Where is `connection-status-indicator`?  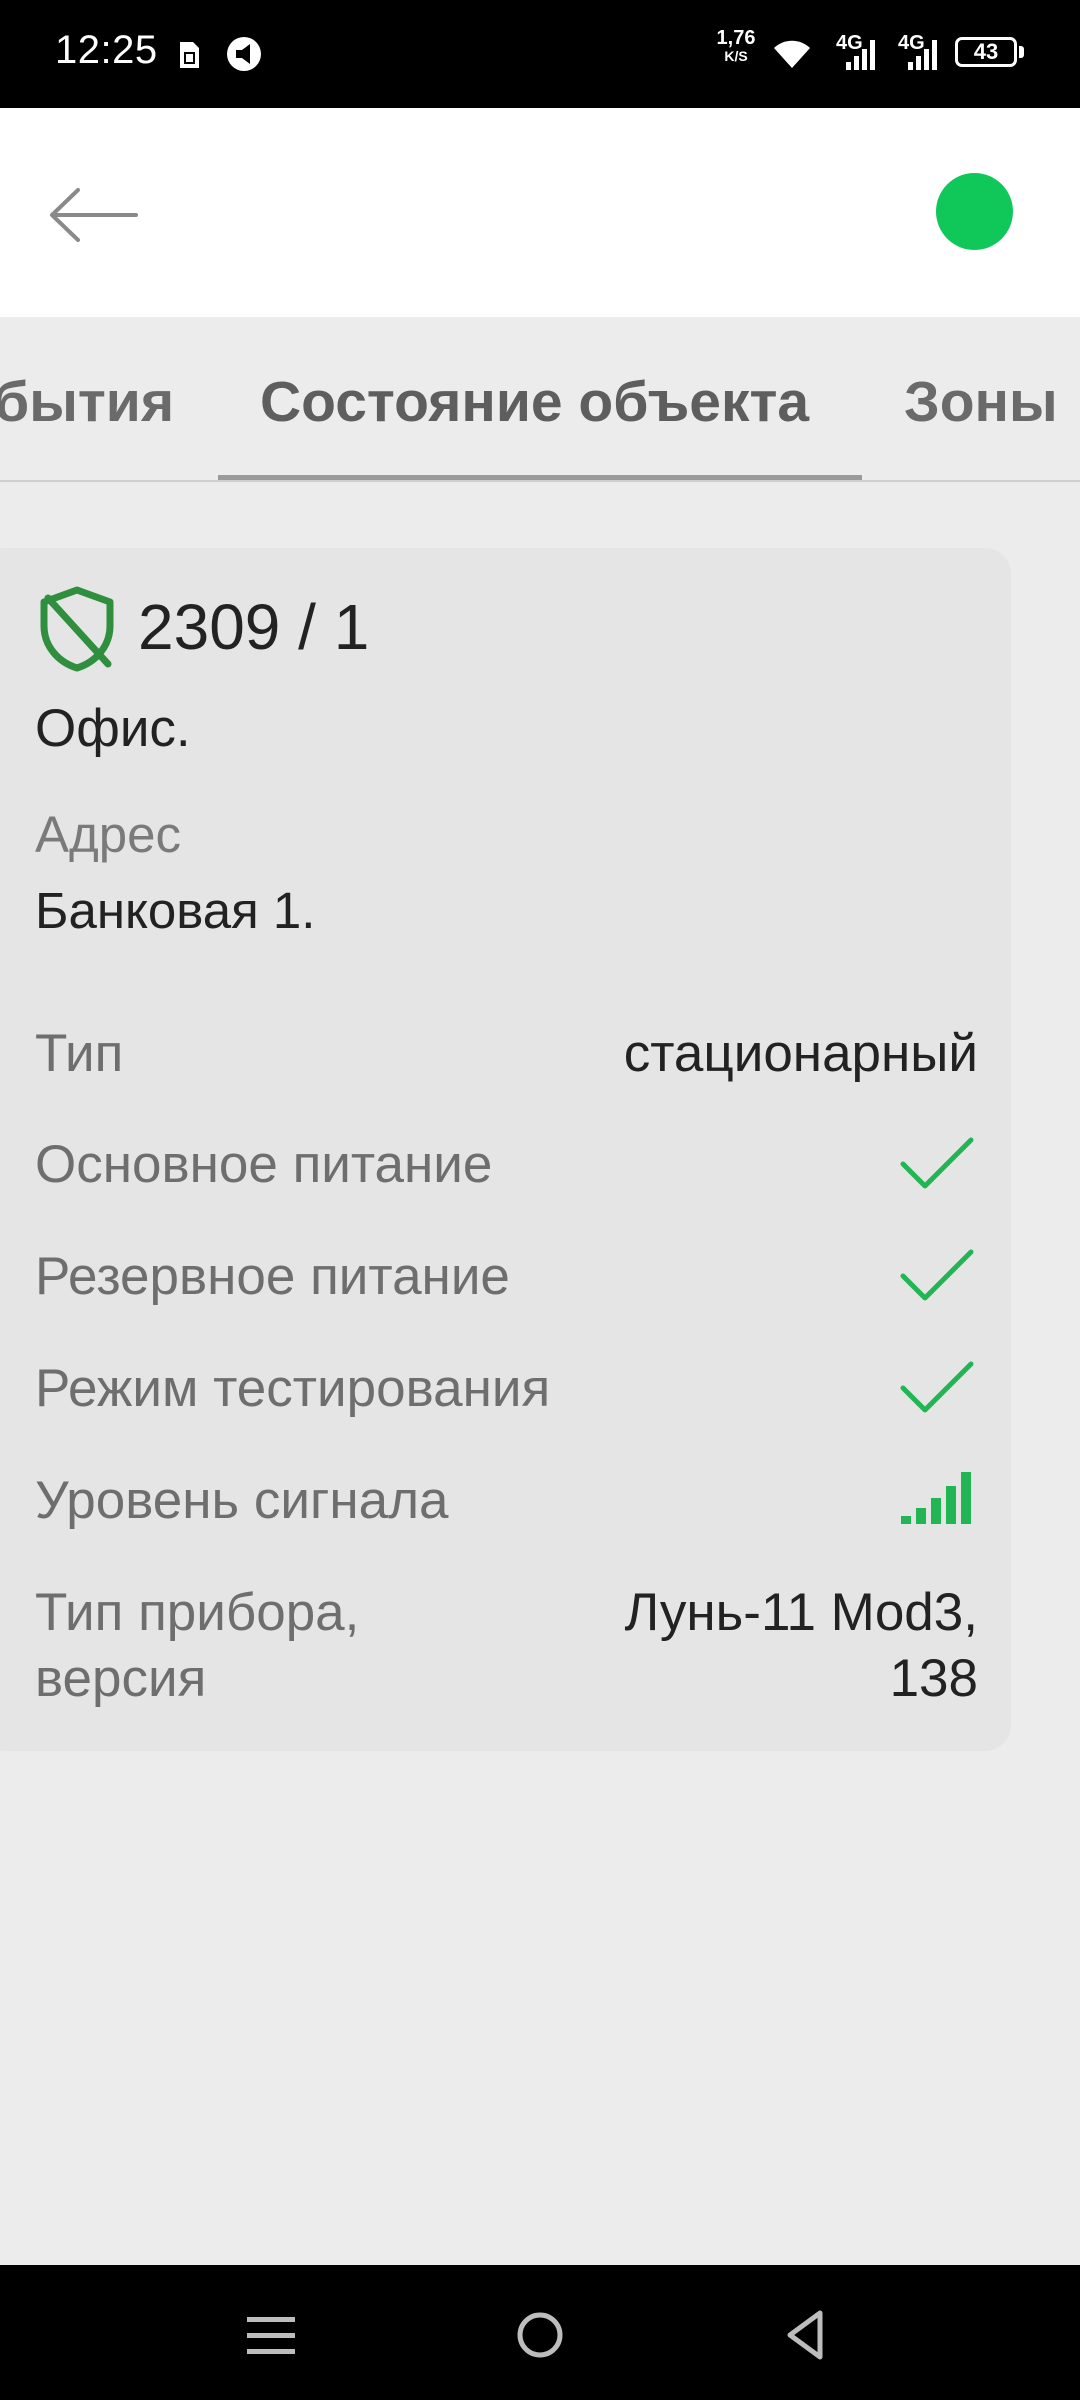 connection-status-indicator is located at coordinates (974, 211).